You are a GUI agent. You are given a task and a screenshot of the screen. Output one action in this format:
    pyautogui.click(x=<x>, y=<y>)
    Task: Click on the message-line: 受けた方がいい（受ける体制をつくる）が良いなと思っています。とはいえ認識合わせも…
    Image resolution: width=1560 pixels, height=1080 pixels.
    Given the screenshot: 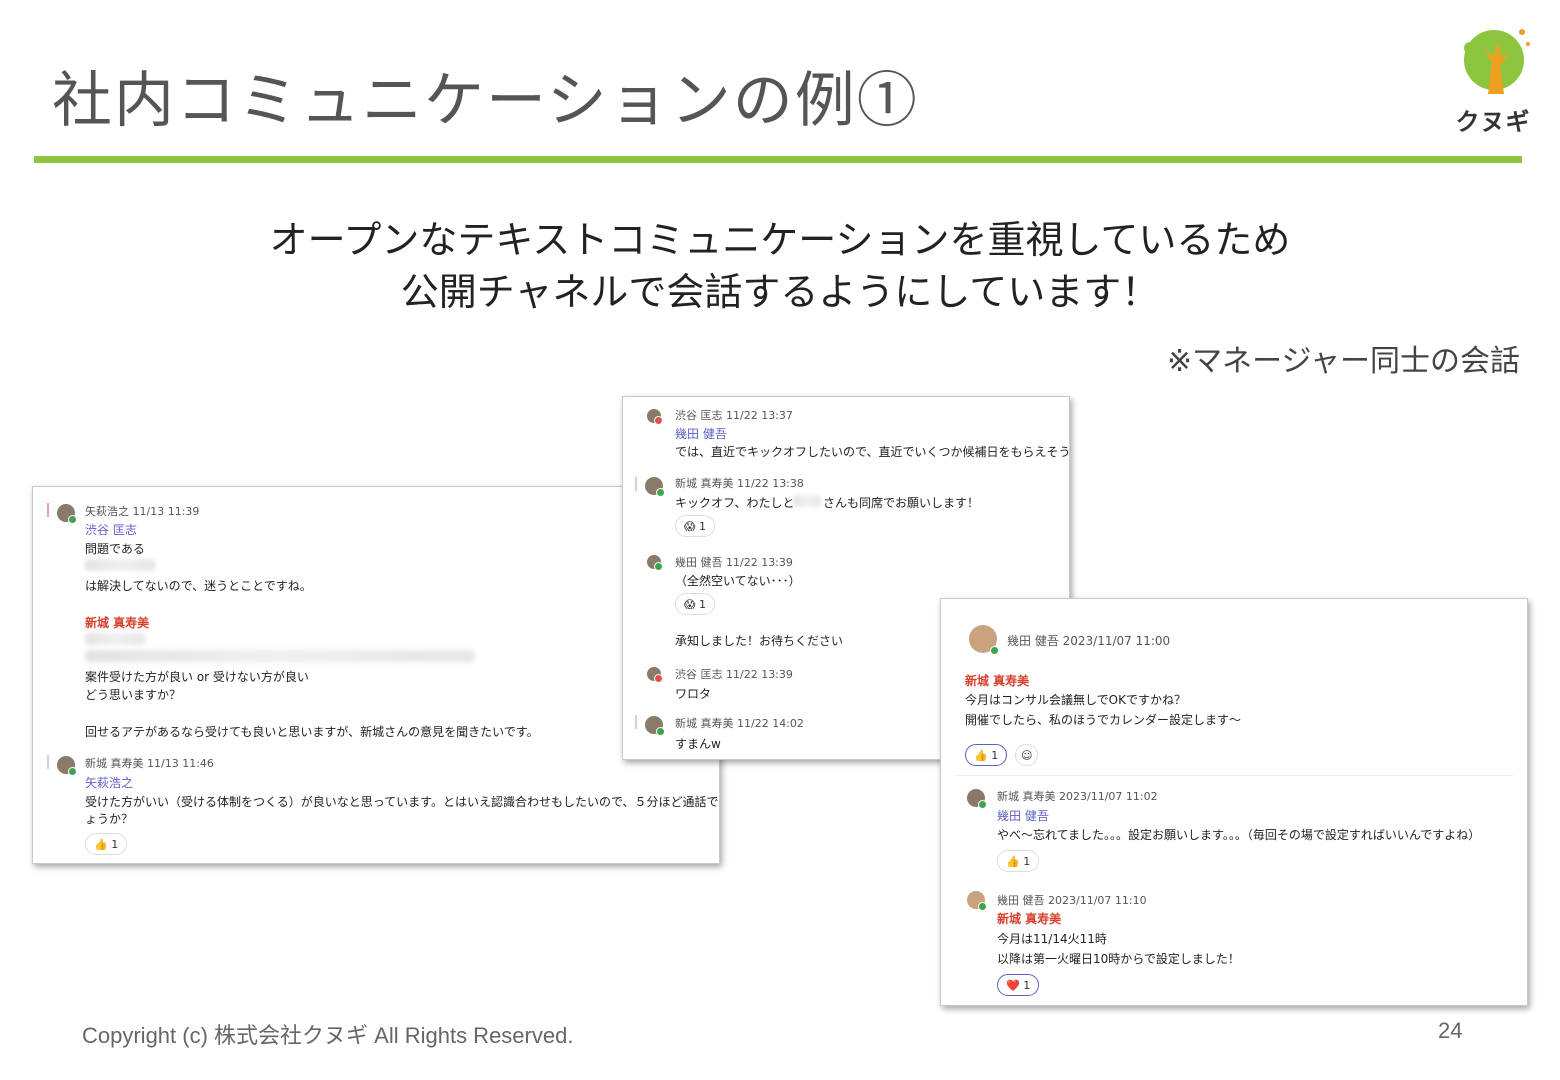 What is the action you would take?
    pyautogui.click(x=402, y=802)
    